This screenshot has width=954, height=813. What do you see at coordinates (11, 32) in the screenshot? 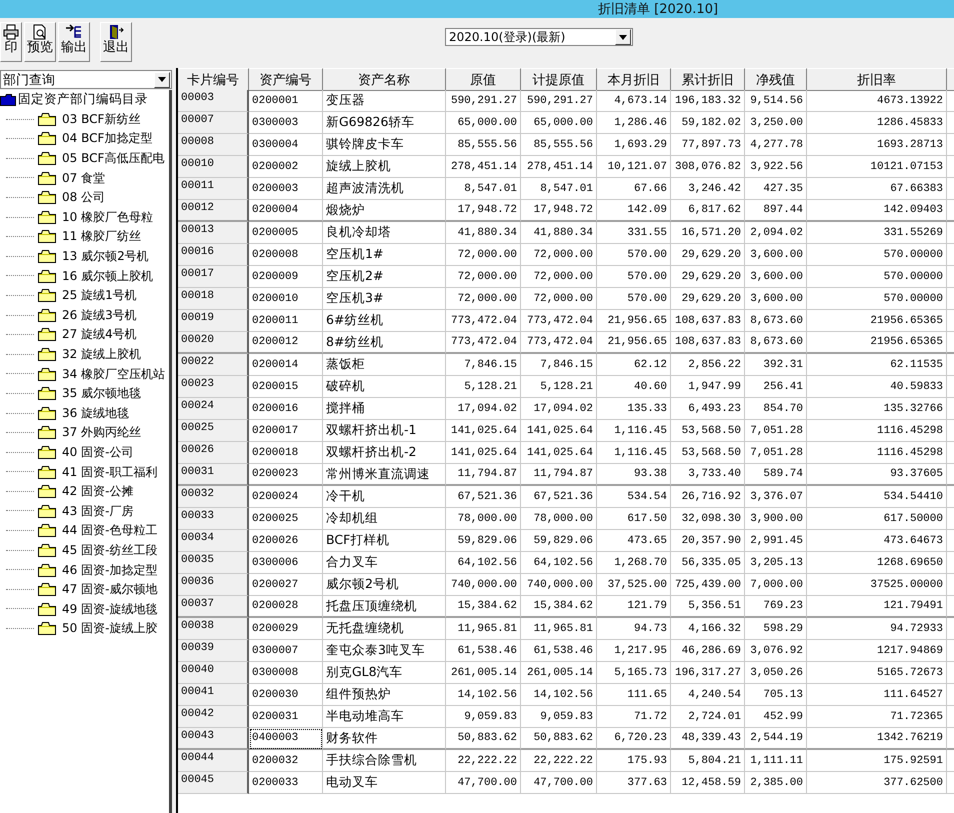
I see `printer-icon` at bounding box center [11, 32].